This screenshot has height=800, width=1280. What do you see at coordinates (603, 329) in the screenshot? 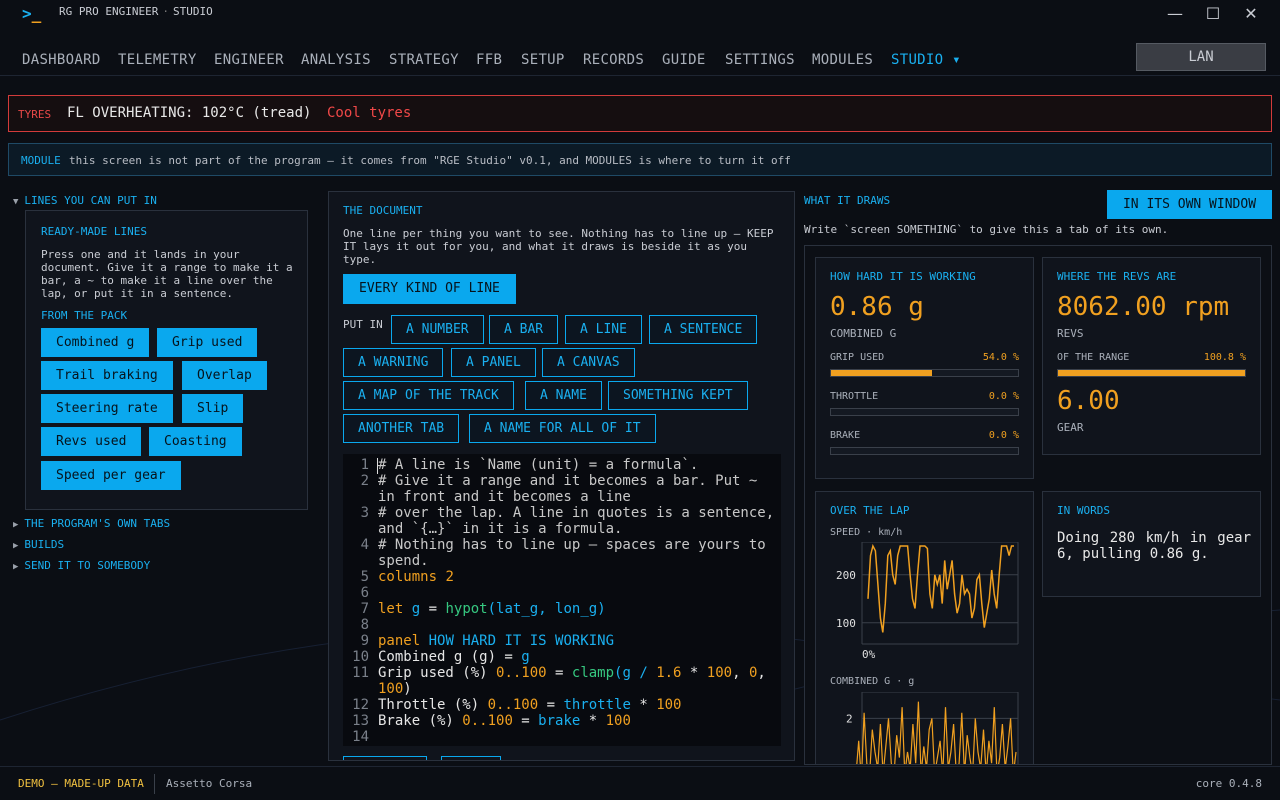
I see `insert-line-button: A LINE` at bounding box center [603, 329].